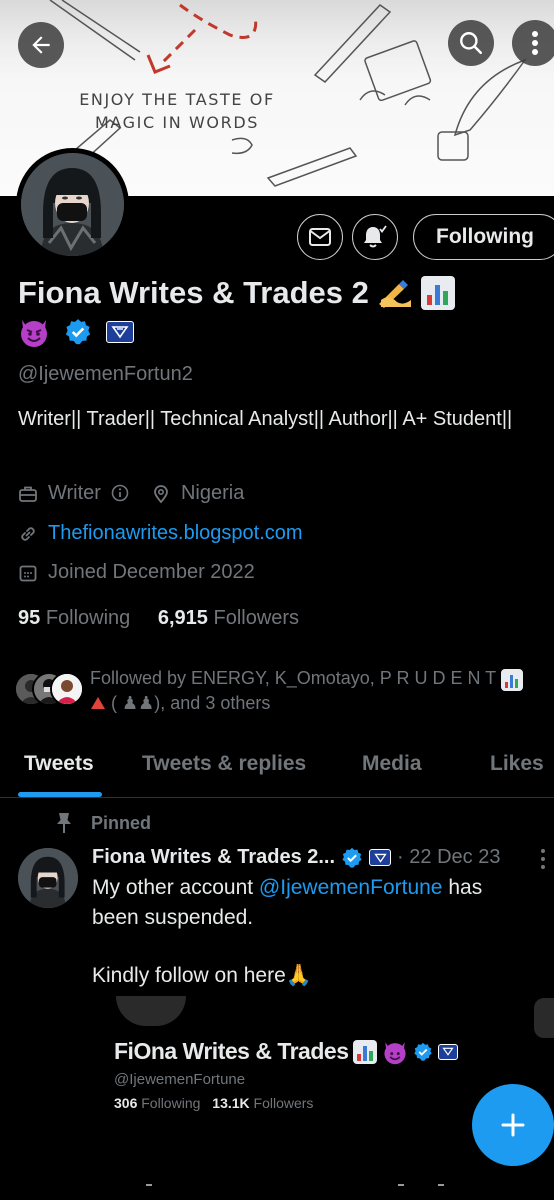 The height and width of the screenshot is (1200, 554). Describe the element at coordinates (67, 689) in the screenshot. I see `follower-avatar` at that location.